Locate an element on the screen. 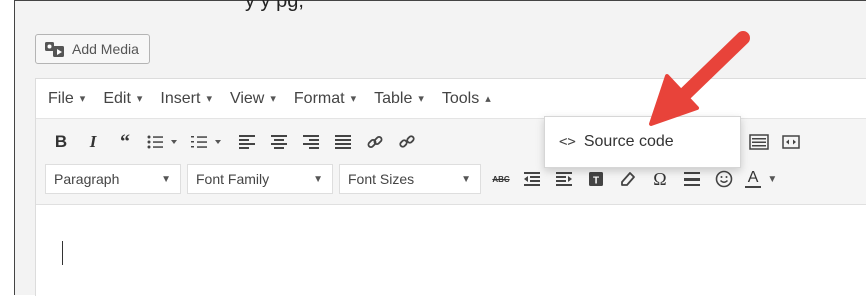 The width and height of the screenshot is (866, 297). menu-file: File ▾ is located at coordinates (66, 99).